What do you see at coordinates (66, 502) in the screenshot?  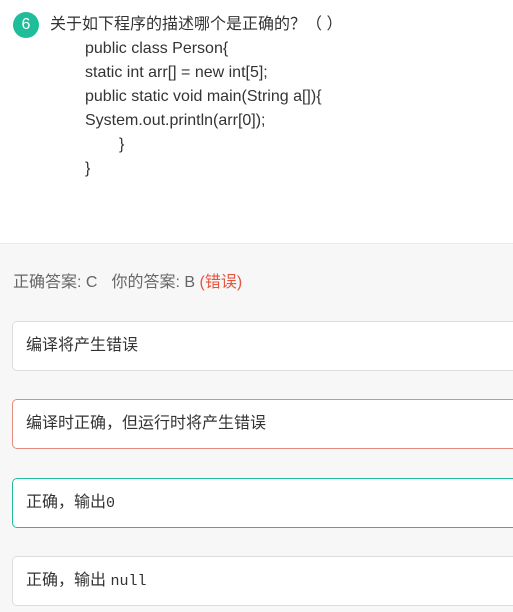 I see `option-c-text: 正确，输出` at bounding box center [66, 502].